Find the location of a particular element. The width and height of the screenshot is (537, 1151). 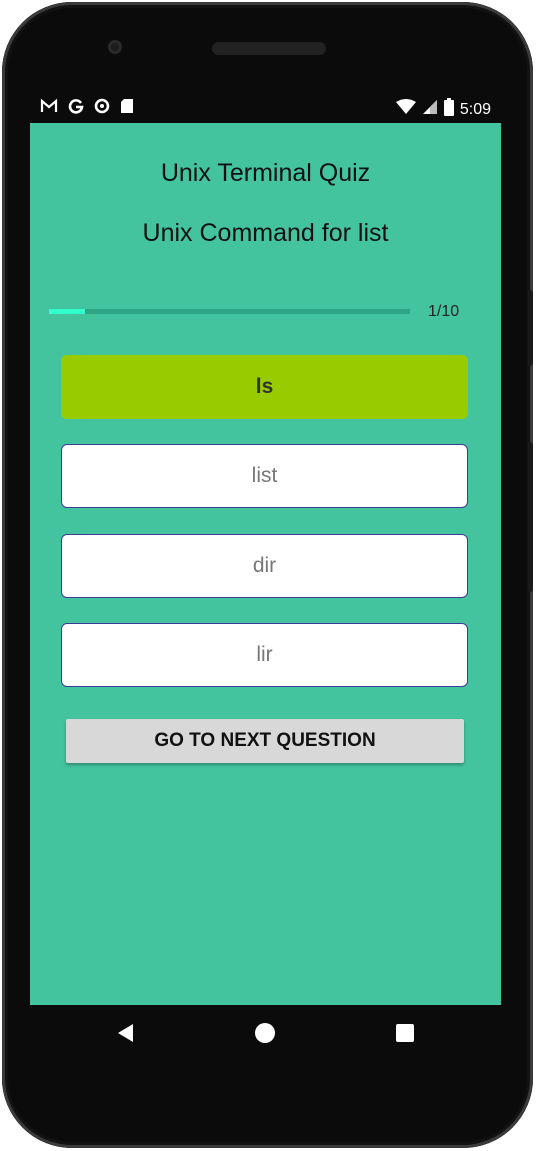

notification-icons is located at coordinates (87, 107).